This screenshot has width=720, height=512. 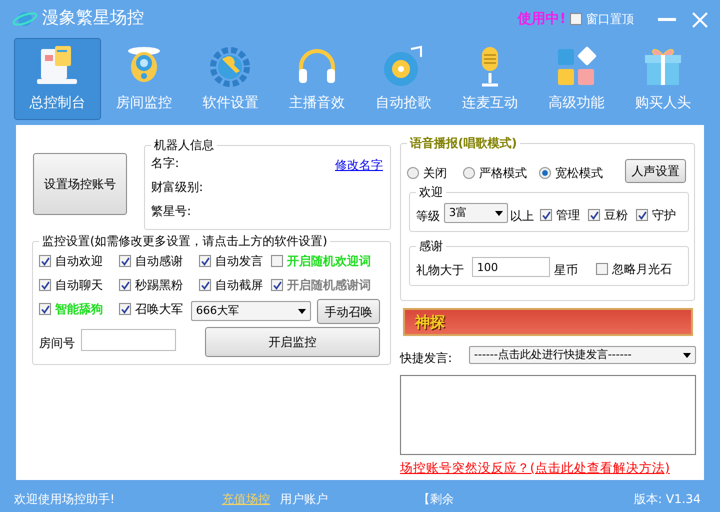 What do you see at coordinates (57, 79) in the screenshot?
I see `toolbar-tab: 总控制台` at bounding box center [57, 79].